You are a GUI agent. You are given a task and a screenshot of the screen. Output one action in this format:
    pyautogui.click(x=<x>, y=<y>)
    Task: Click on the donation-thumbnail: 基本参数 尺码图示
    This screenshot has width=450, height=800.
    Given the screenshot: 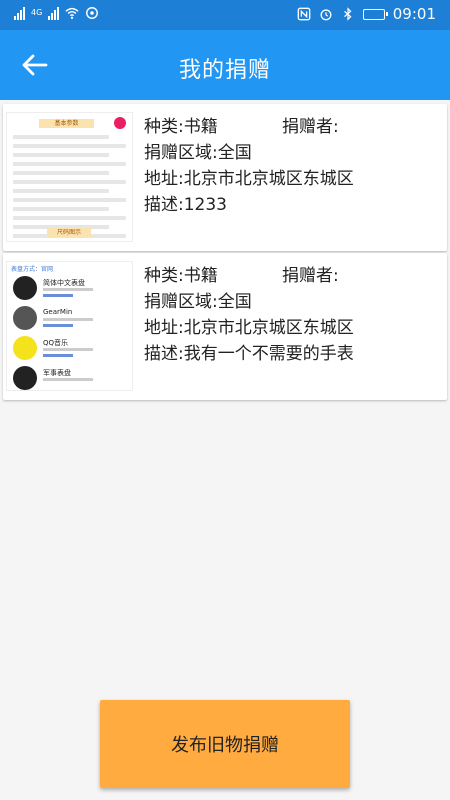 What is the action you would take?
    pyautogui.click(x=69, y=177)
    